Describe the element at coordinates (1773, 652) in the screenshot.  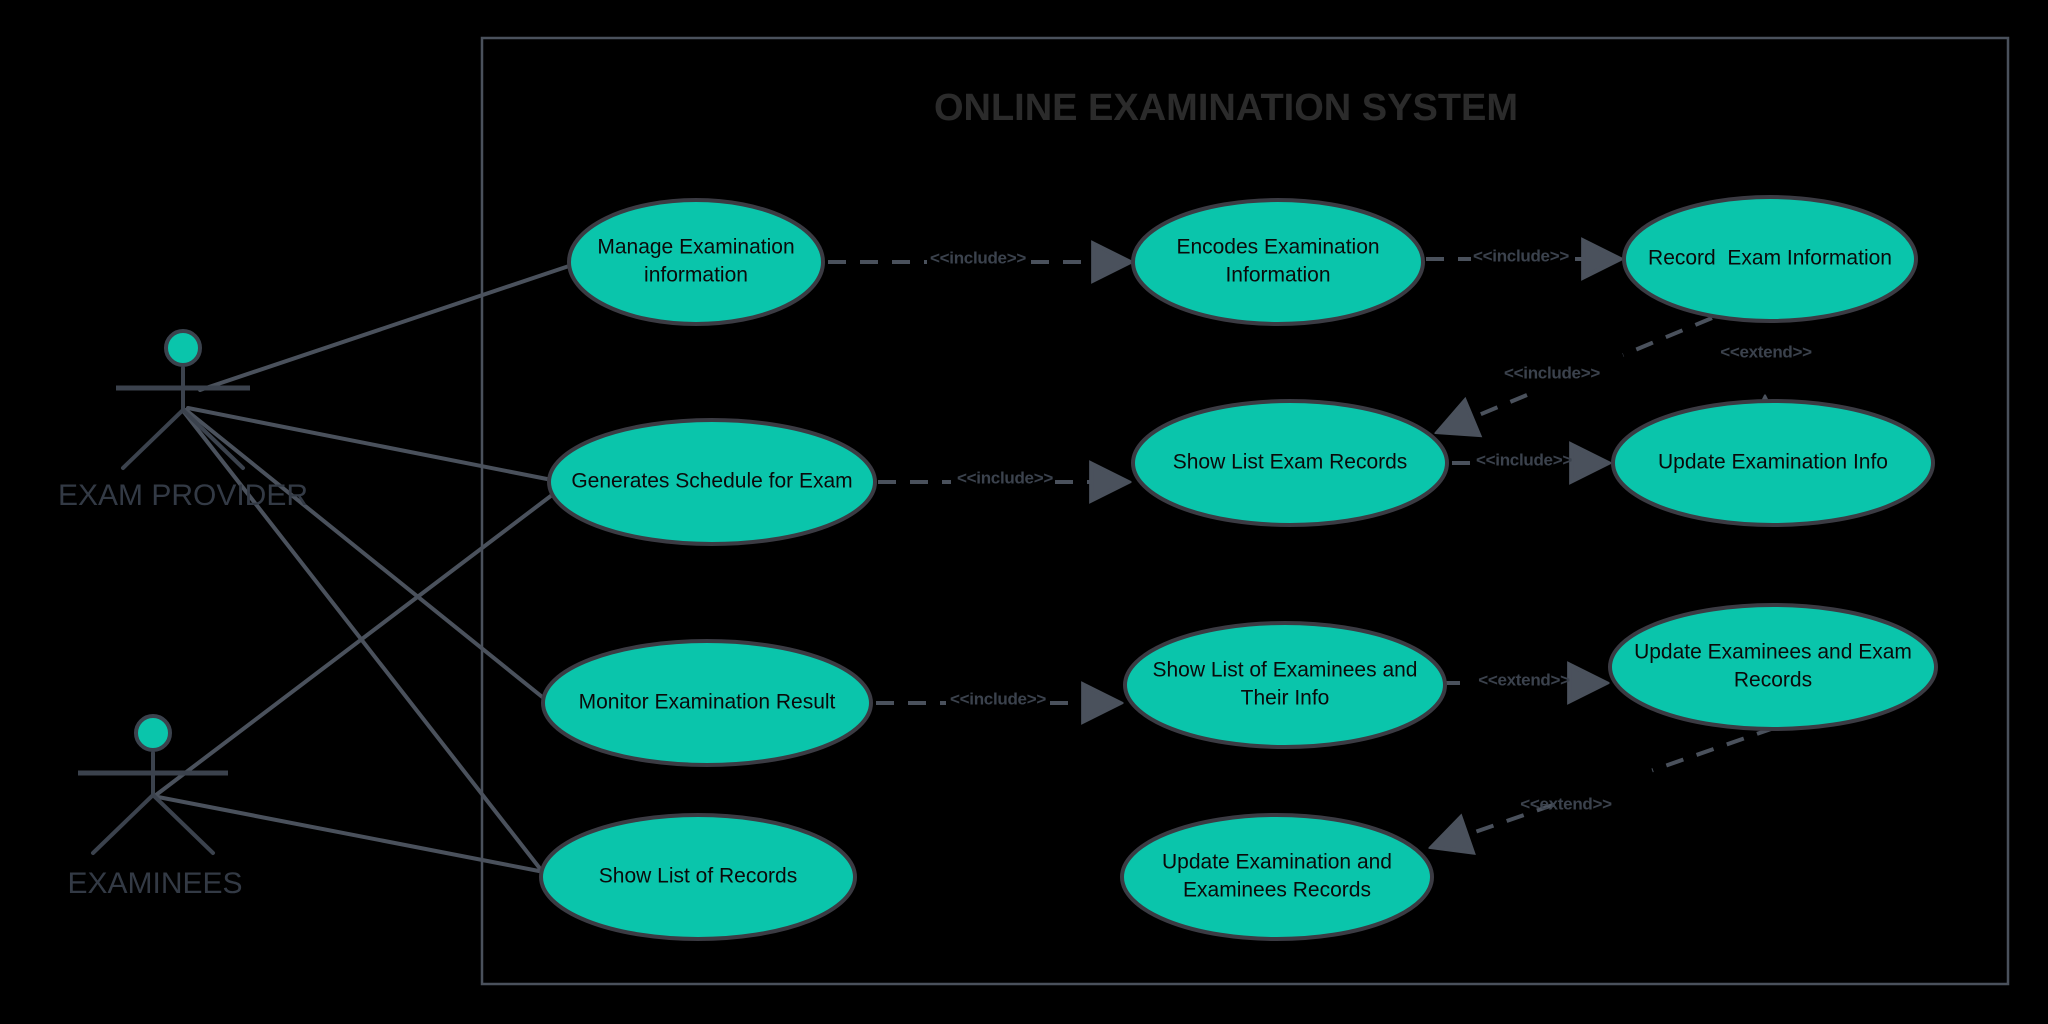
I see `use-case-label: Update Examinees and Exam` at that location.